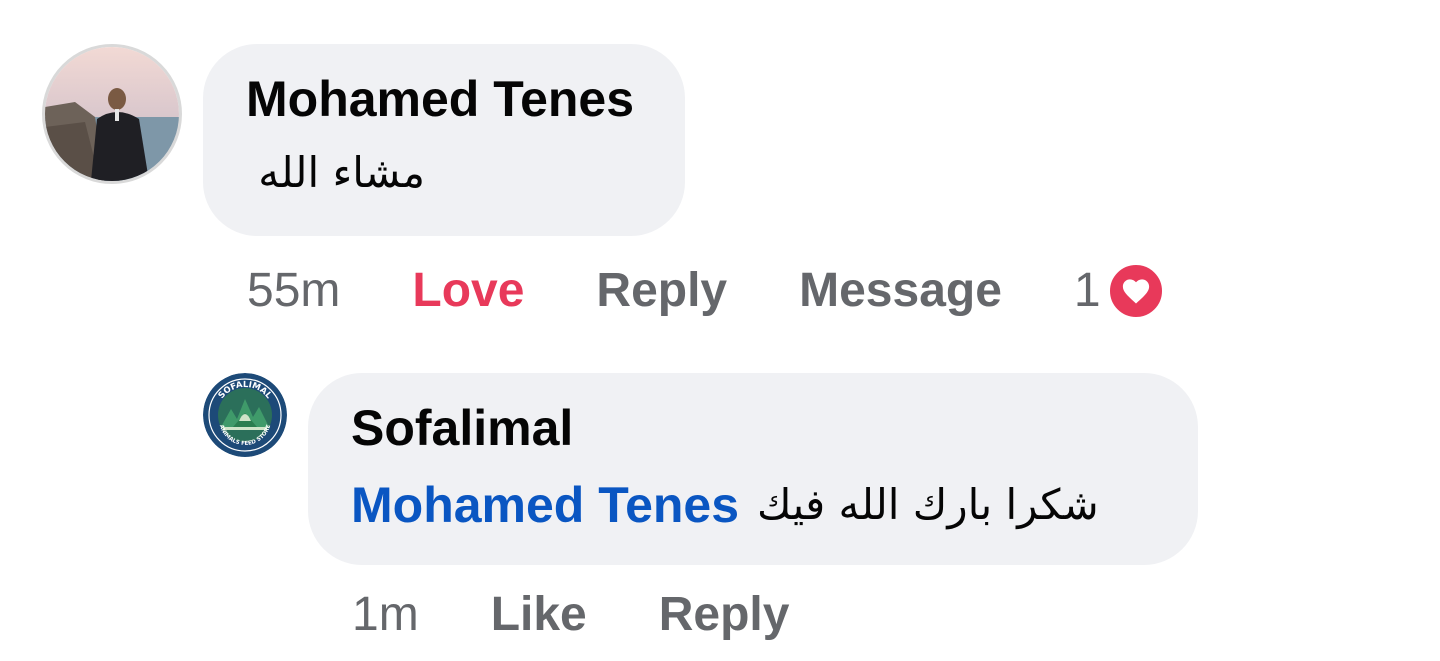 The height and width of the screenshot is (661, 1440). What do you see at coordinates (900, 291) in the screenshot?
I see `message-button: Message` at bounding box center [900, 291].